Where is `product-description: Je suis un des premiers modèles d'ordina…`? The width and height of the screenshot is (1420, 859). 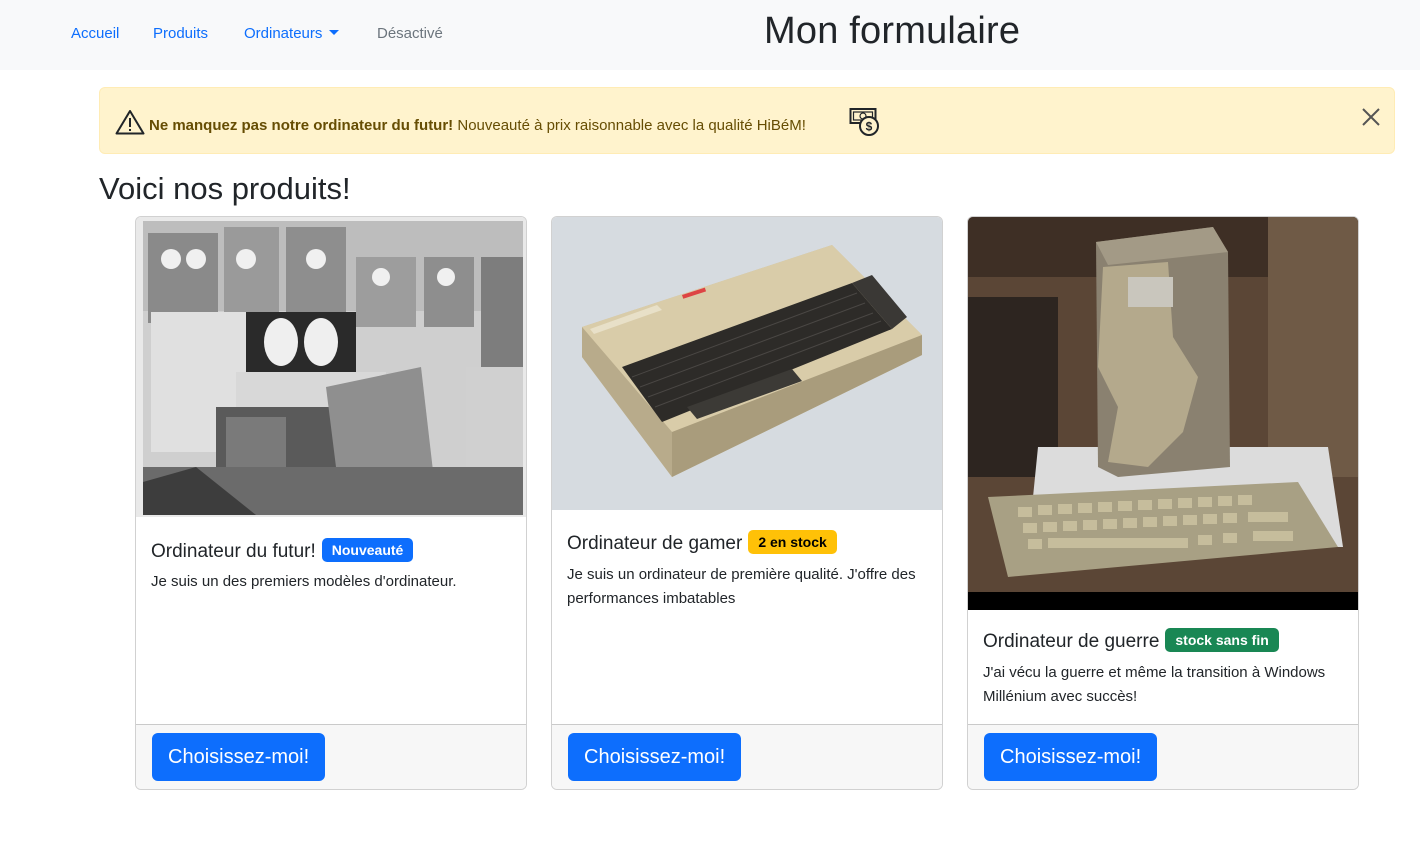
product-description: Je suis un des premiers modèles d'ordina… is located at coordinates (304, 581).